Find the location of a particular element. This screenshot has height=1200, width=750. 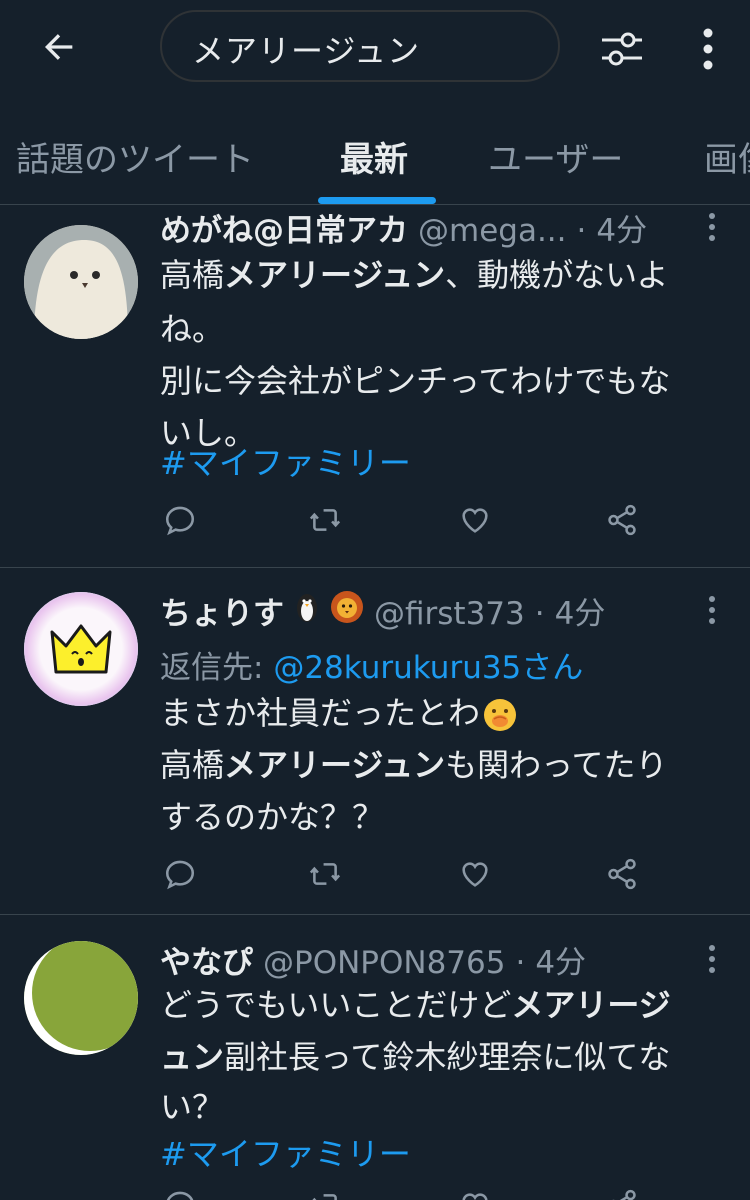

tweet-text-line: 高橋メアリージュンも関わってたり is located at coordinates (414, 765).